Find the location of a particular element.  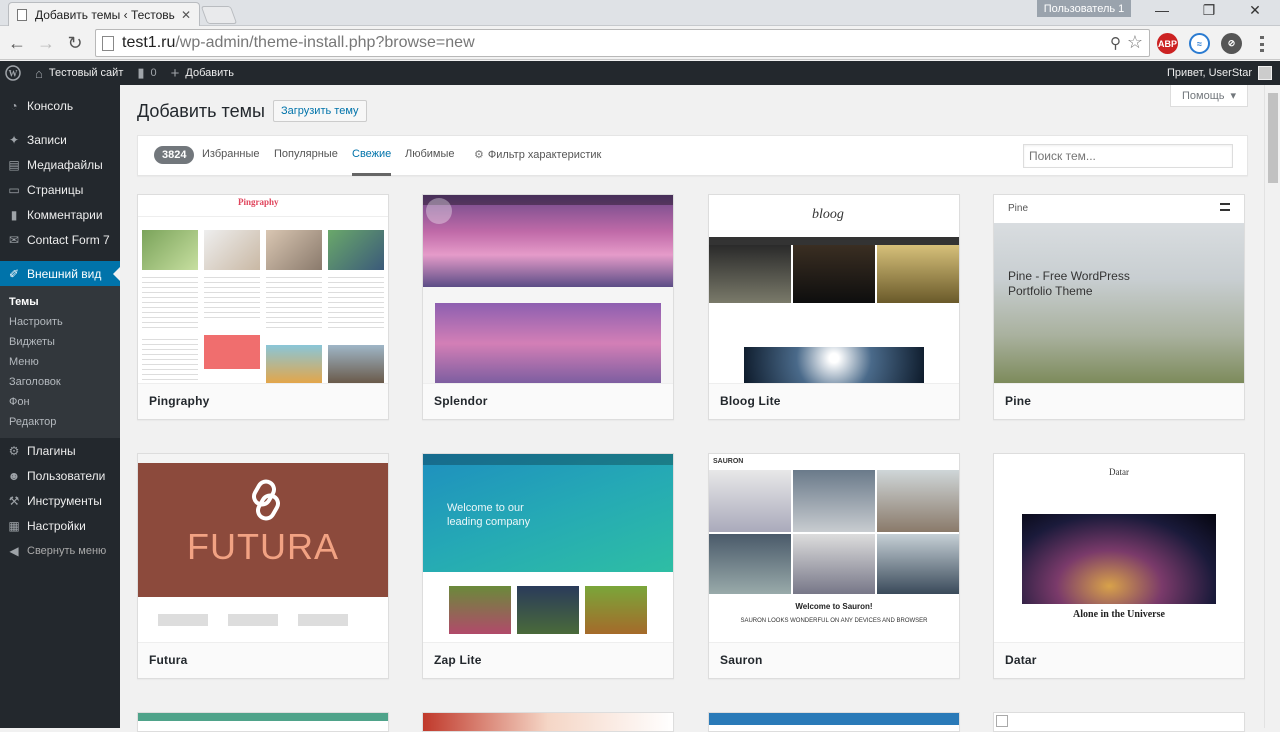

plus-icon: + is located at coordinates (175, 73).